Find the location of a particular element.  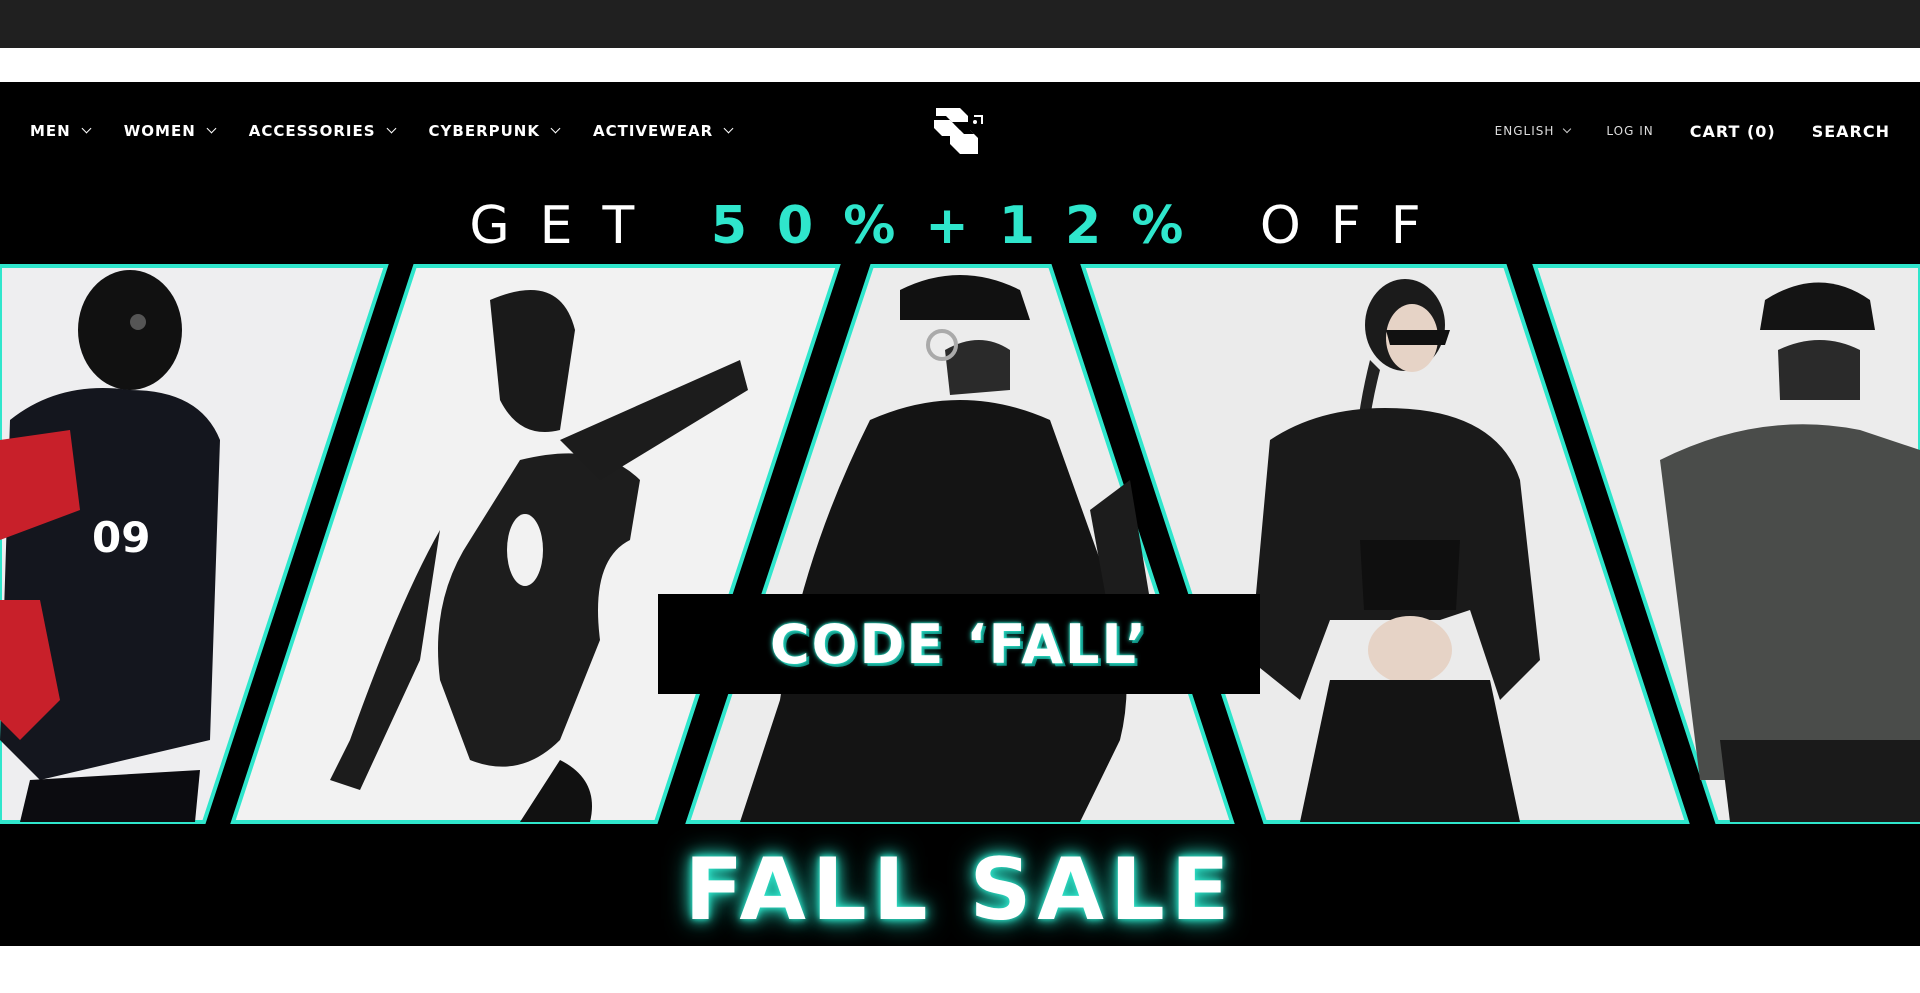

promo-code-text: CODE ‘FALL’ is located at coordinates (959, 644).